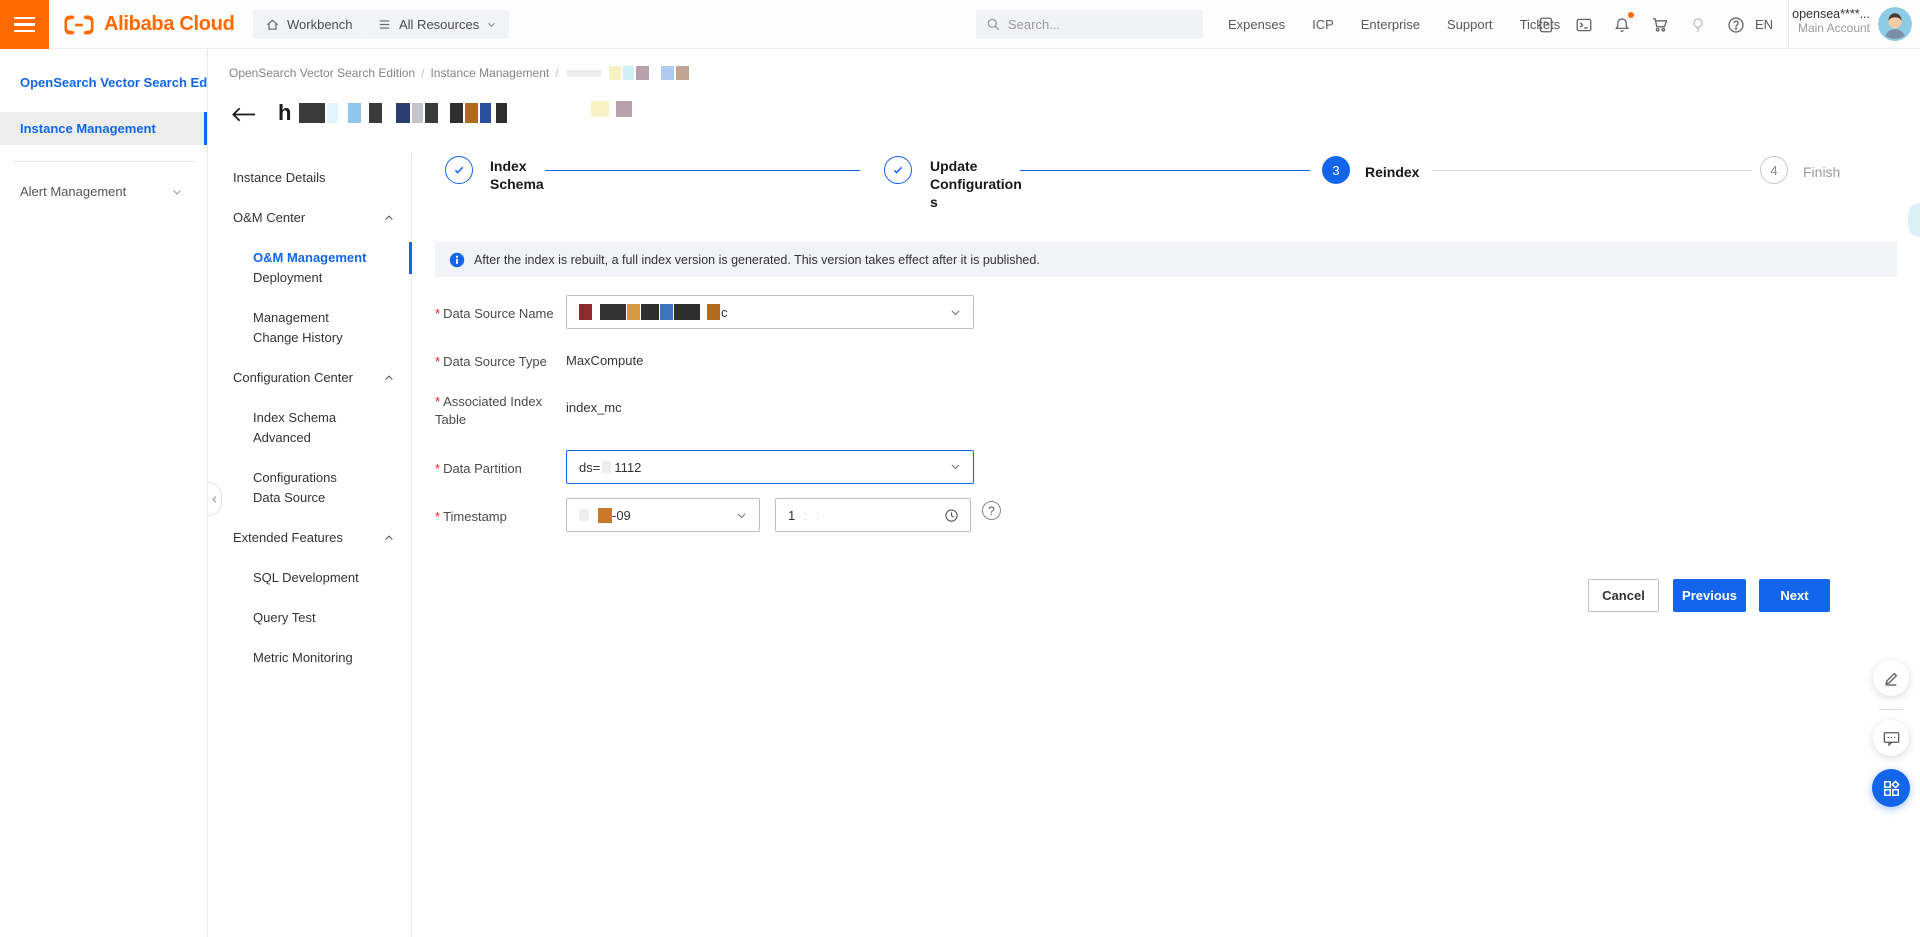 Image resolution: width=1920 pixels, height=937 pixels. I want to click on submenu-item-instance-details: Instance Details, so click(309, 178).